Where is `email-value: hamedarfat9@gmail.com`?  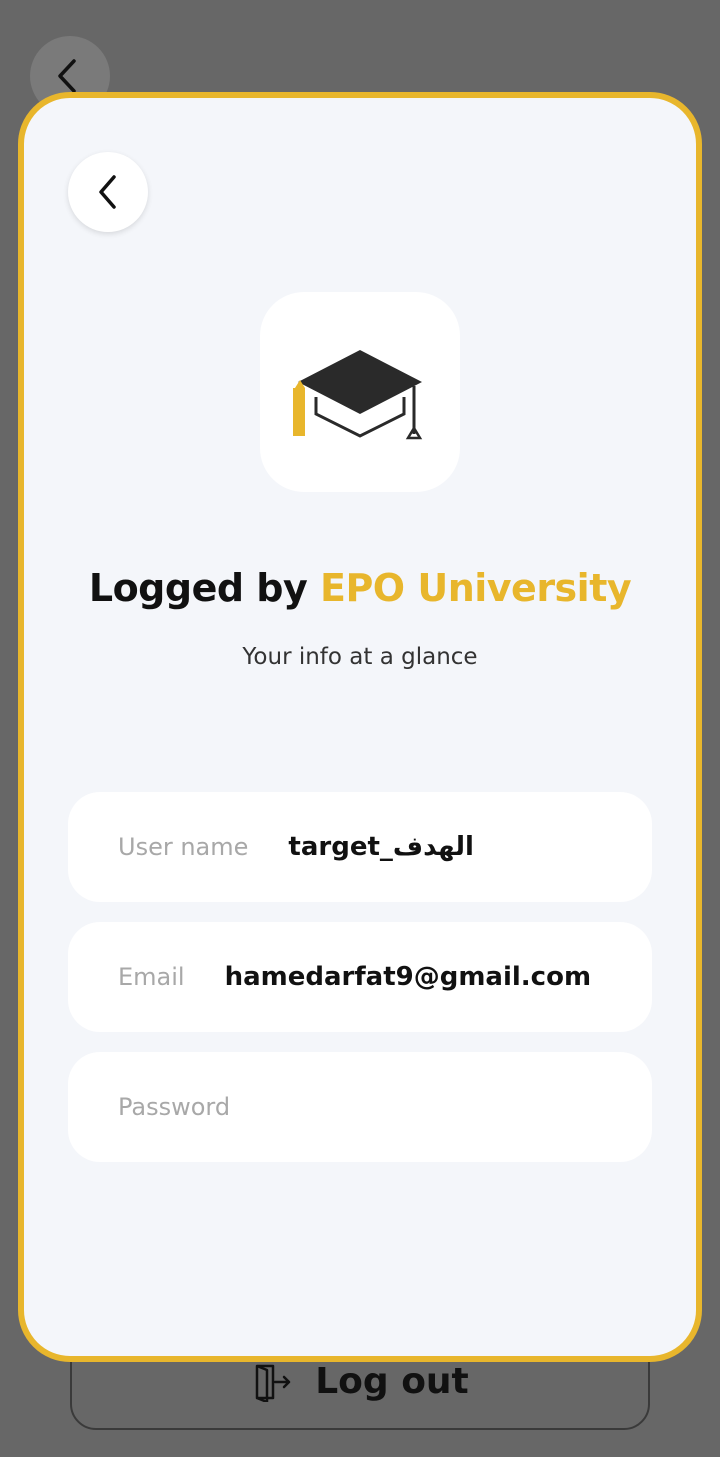 email-value: hamedarfat9@gmail.com is located at coordinates (408, 977).